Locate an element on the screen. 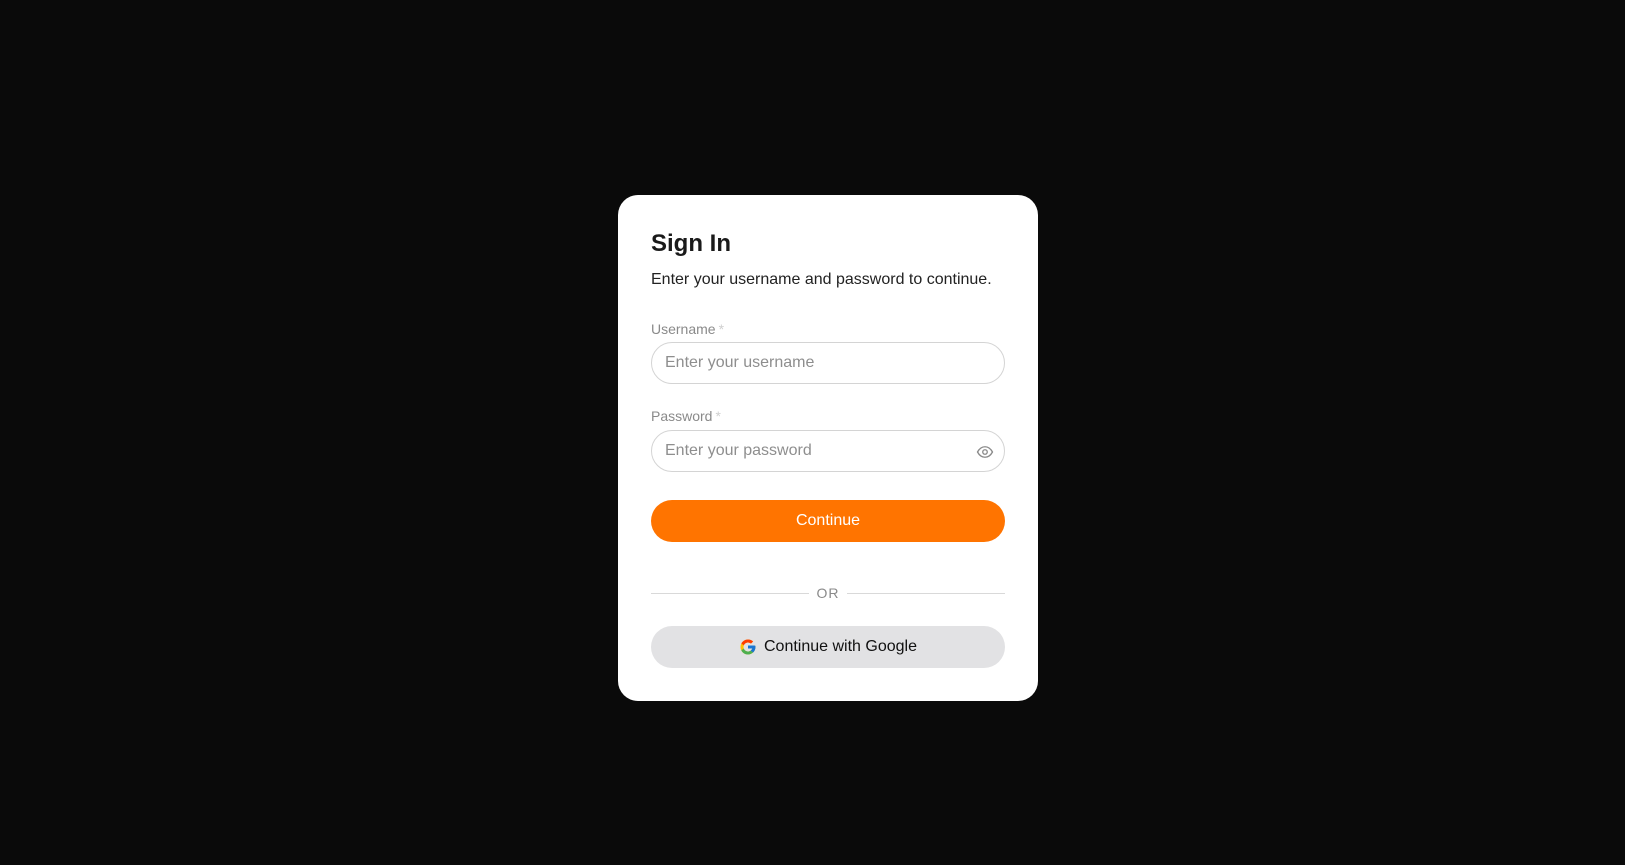 This screenshot has height=865, width=1625. username-label: Username * is located at coordinates (687, 329).